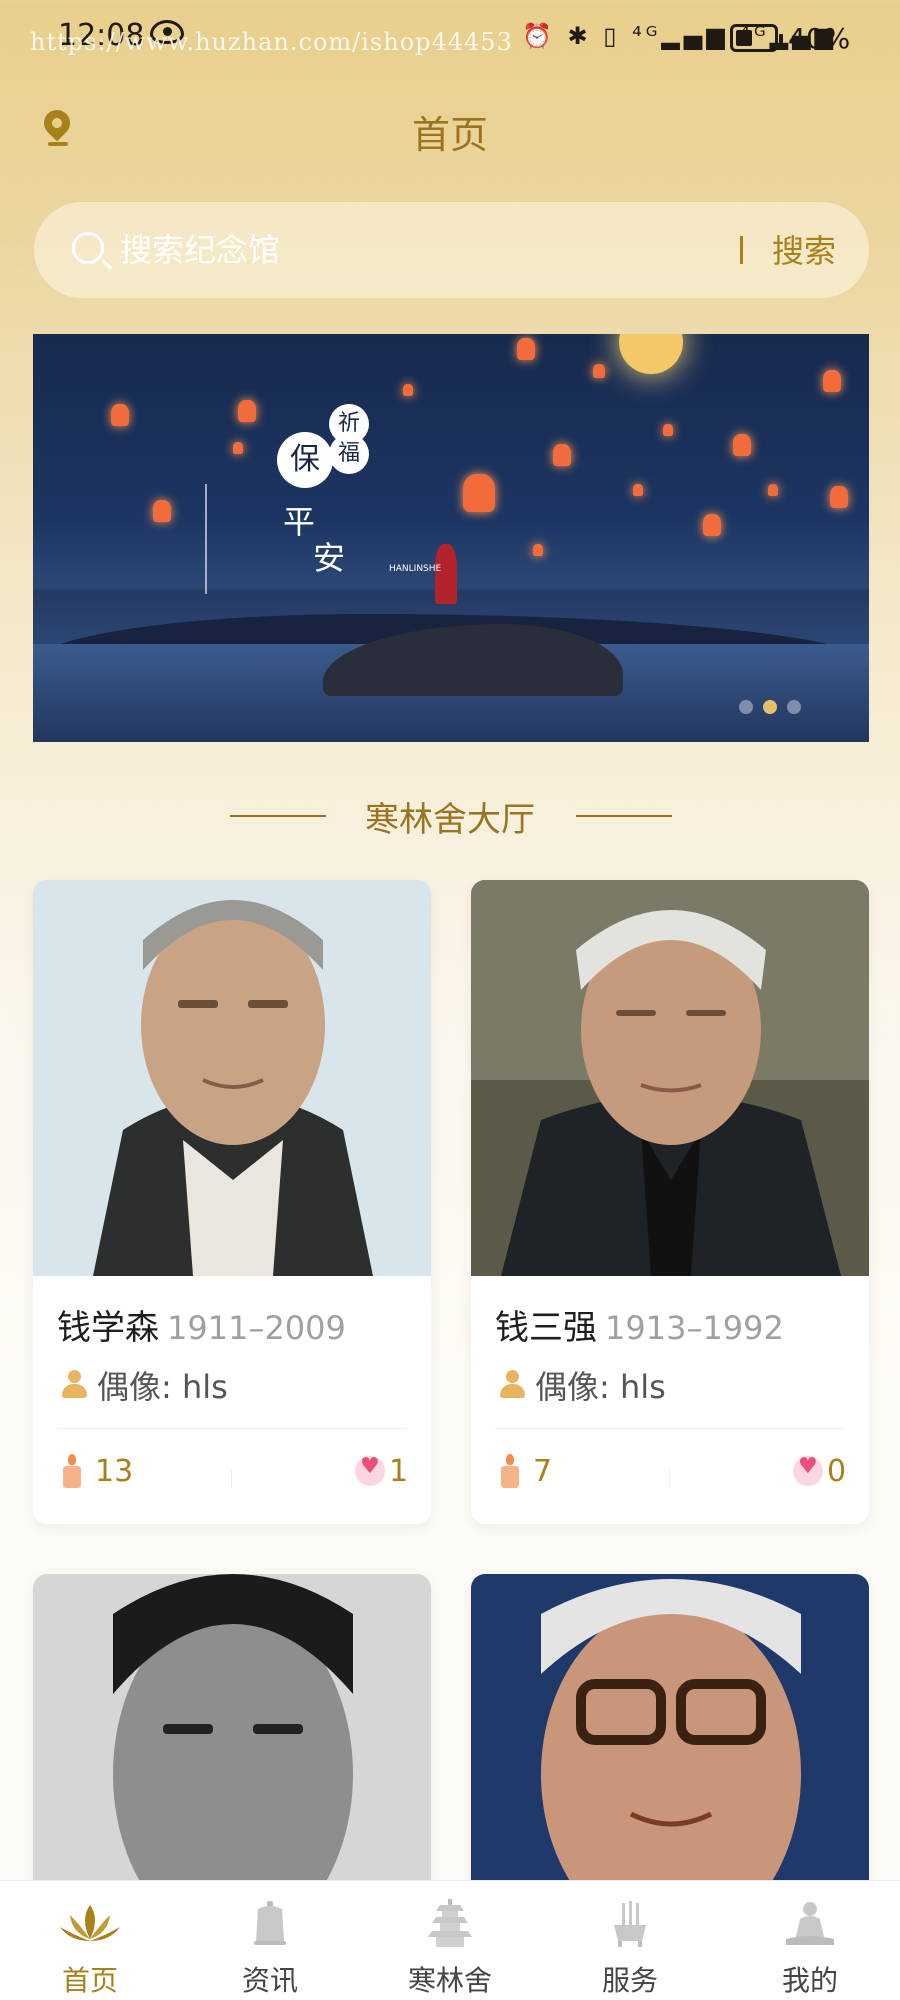 The width and height of the screenshot is (900, 2000). What do you see at coordinates (756, 38) in the screenshot?
I see `battery-icon` at bounding box center [756, 38].